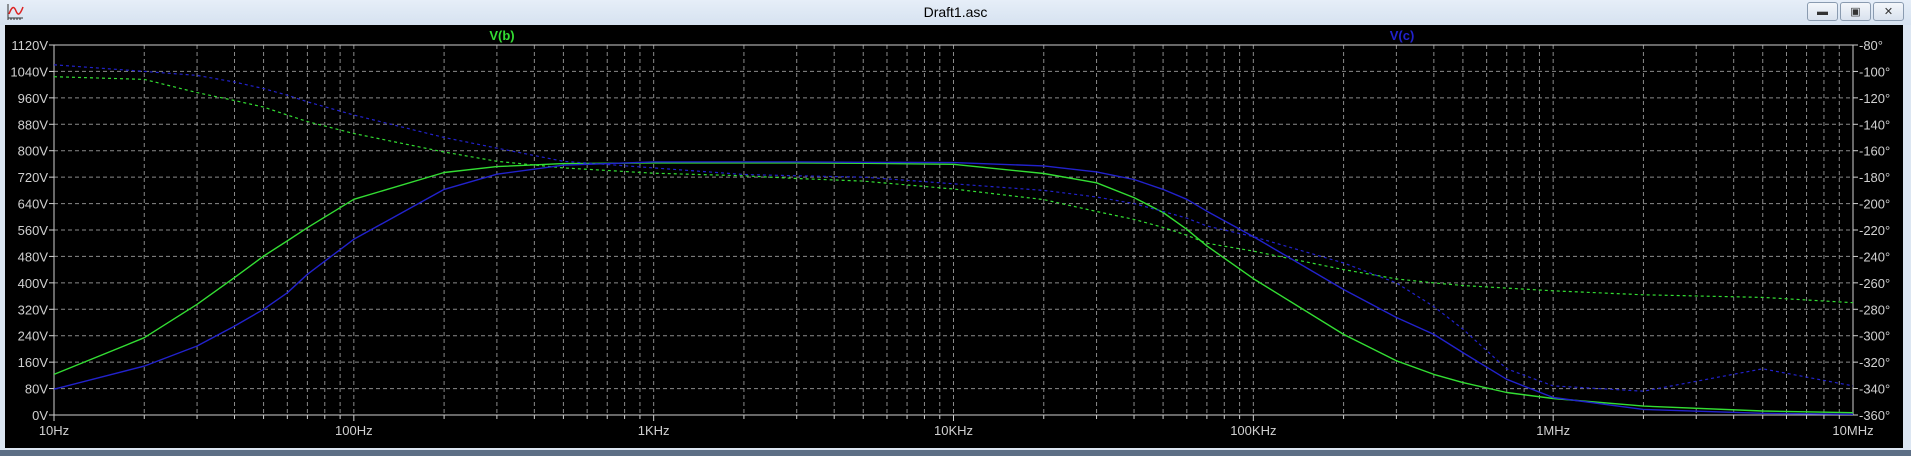 The image size is (1911, 456). What do you see at coordinates (501, 35) in the screenshot?
I see `legend-vb: V(b)` at bounding box center [501, 35].